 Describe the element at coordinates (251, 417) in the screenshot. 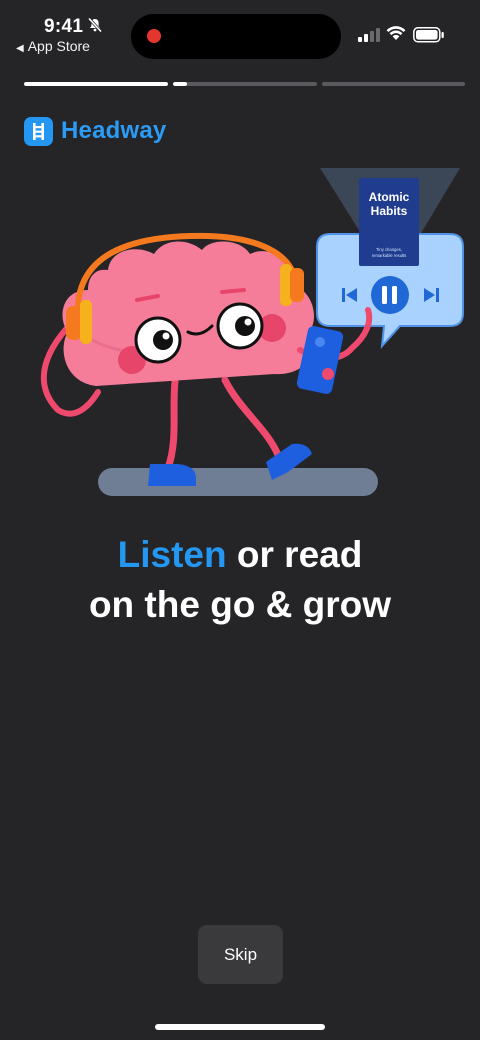

I see `right-leg` at that location.